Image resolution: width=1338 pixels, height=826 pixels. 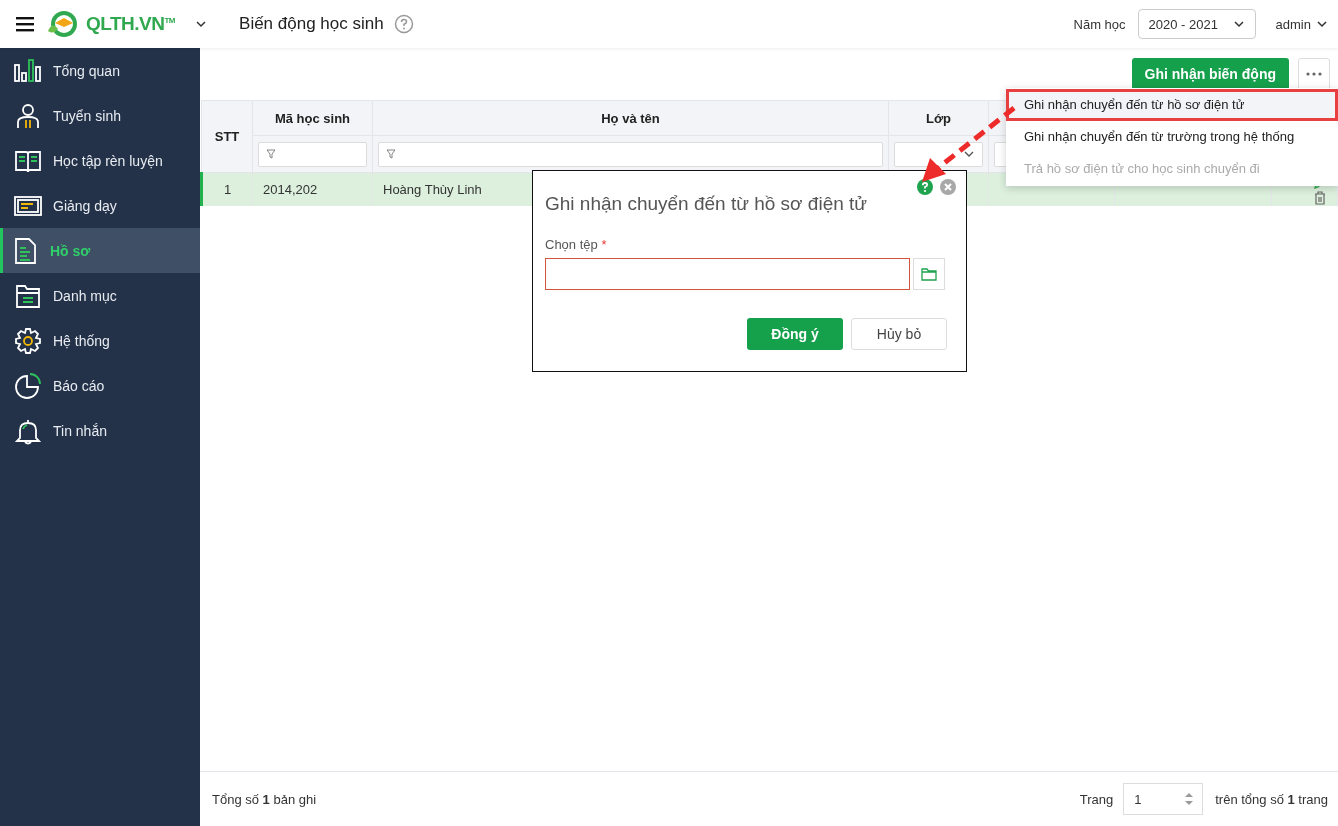 What do you see at coordinates (100, 115) in the screenshot?
I see `sidebar-item: Tuyển sinh` at bounding box center [100, 115].